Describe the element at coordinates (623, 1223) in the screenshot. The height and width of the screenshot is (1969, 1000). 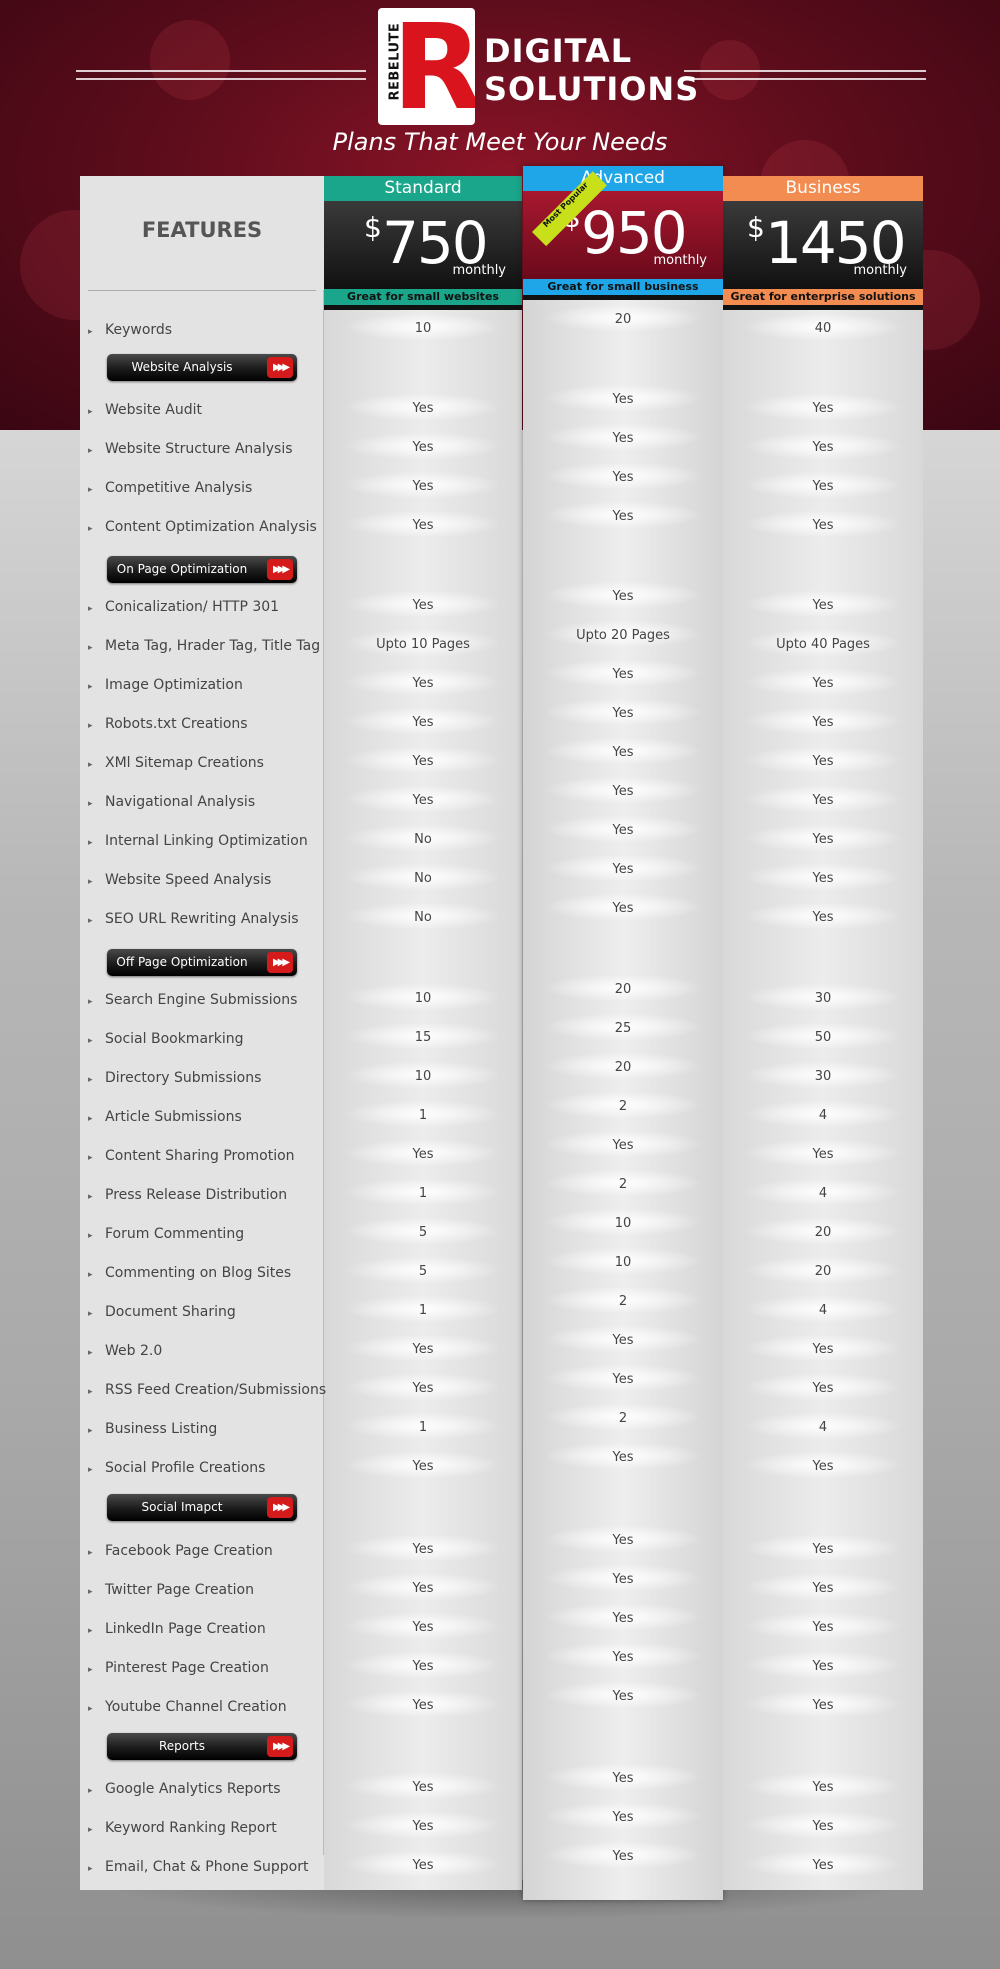
I see `plan-value-advanced: 10` at that location.